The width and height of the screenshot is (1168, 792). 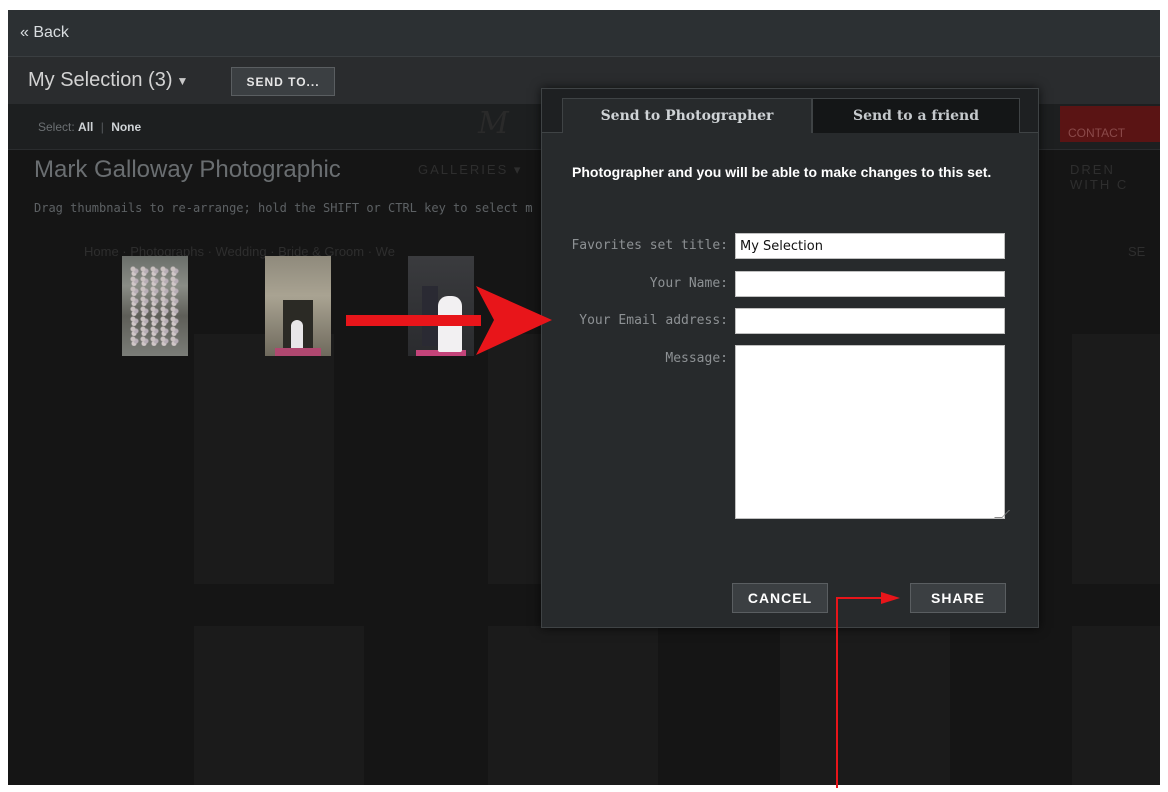 What do you see at coordinates (1099, 177) in the screenshot?
I see `nav-right-fragment: DREN WITH C` at bounding box center [1099, 177].